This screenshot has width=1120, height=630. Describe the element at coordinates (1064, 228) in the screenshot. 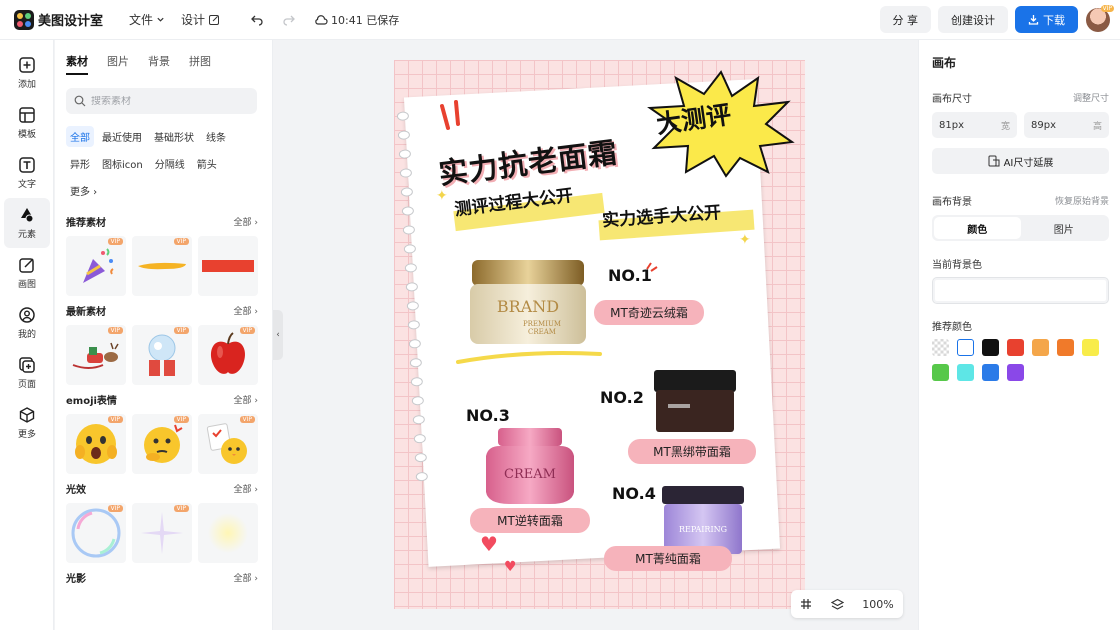

I see `bg-image-option: 图片` at that location.